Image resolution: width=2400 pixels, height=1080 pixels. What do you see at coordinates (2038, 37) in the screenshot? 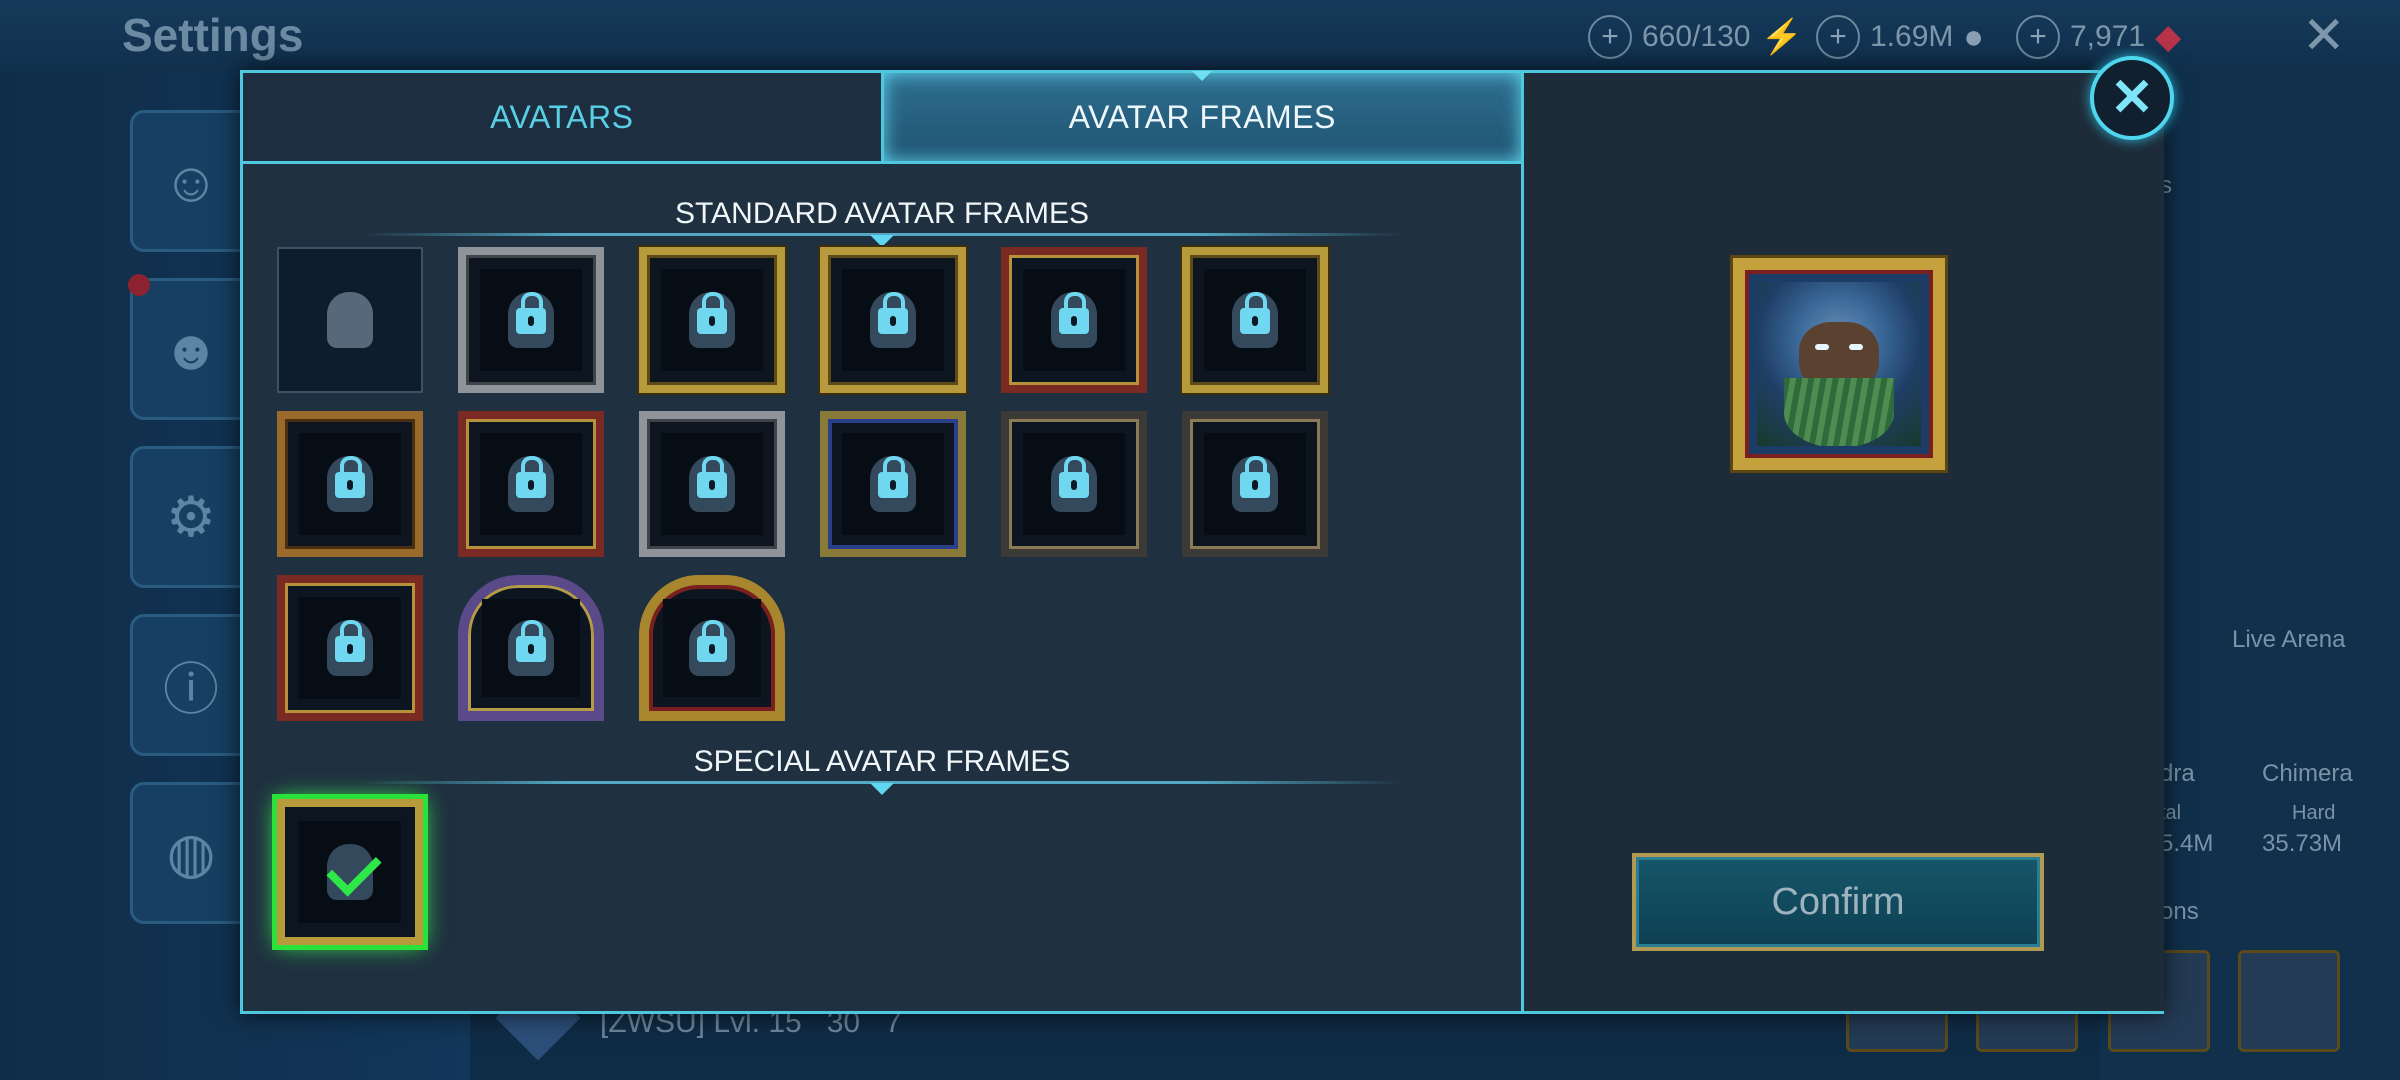
I see `add-gem-icon: +` at bounding box center [2038, 37].